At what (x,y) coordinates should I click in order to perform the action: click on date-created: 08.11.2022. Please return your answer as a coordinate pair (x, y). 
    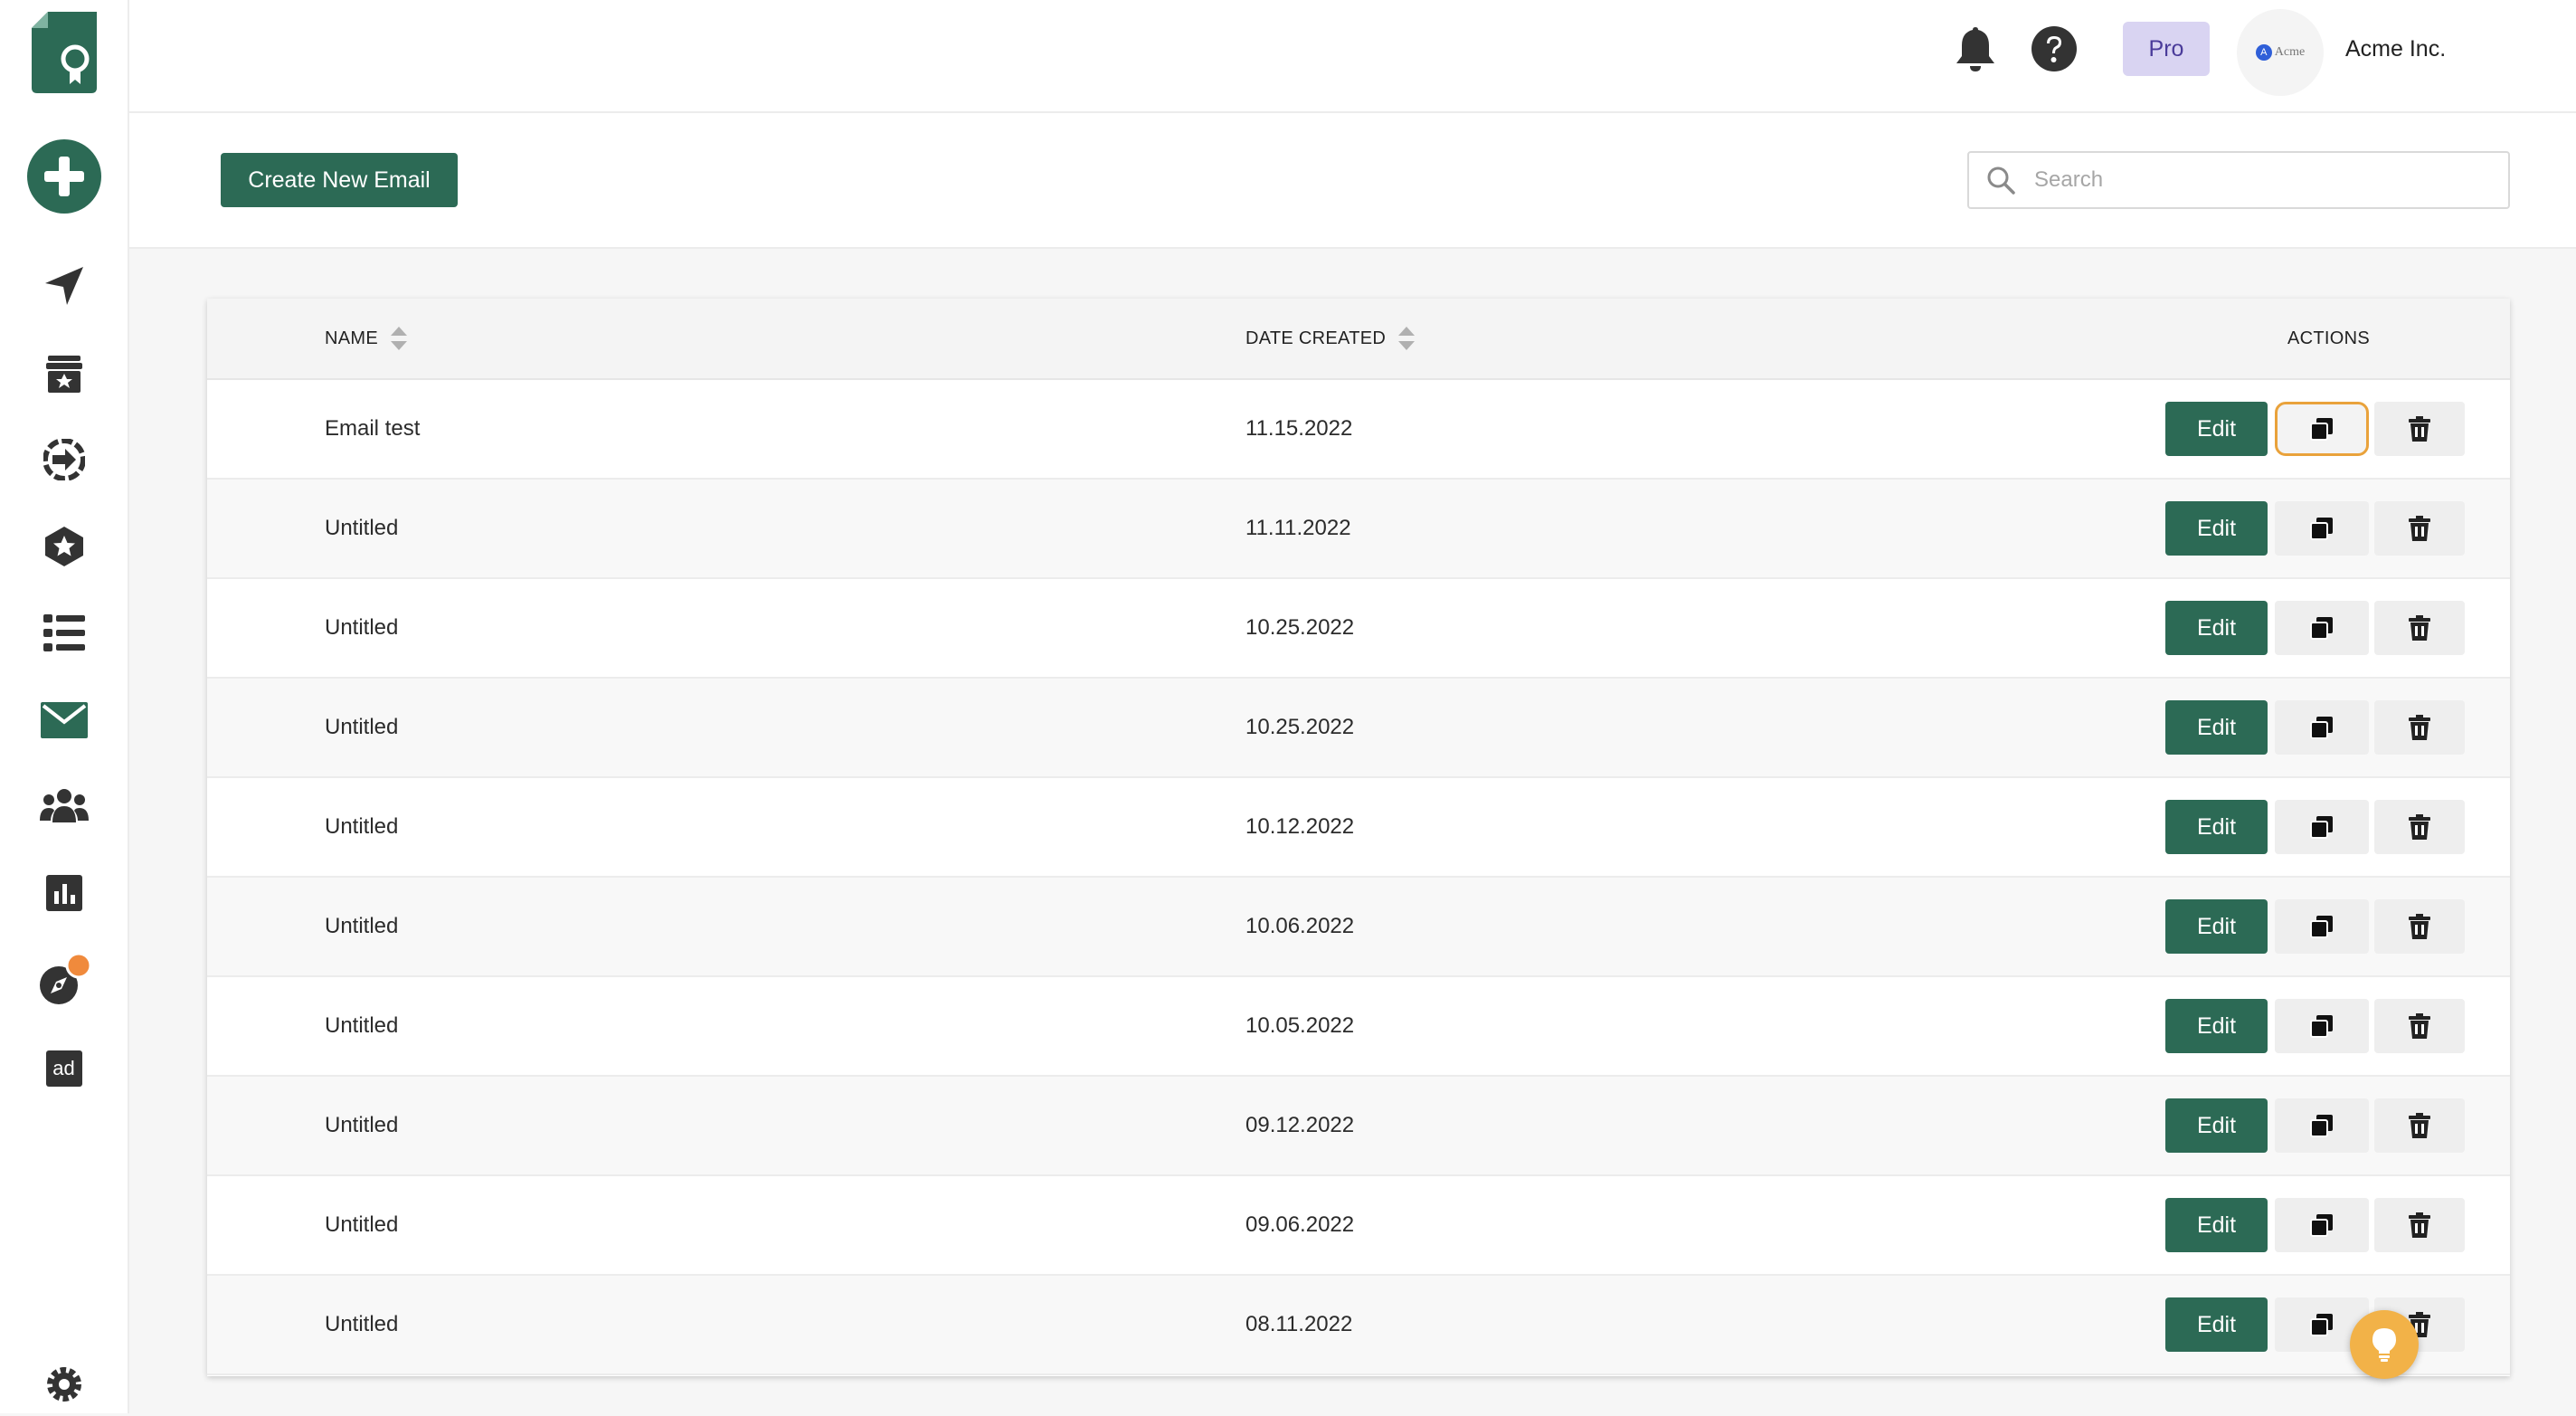
    Looking at the image, I should click on (1299, 1324).